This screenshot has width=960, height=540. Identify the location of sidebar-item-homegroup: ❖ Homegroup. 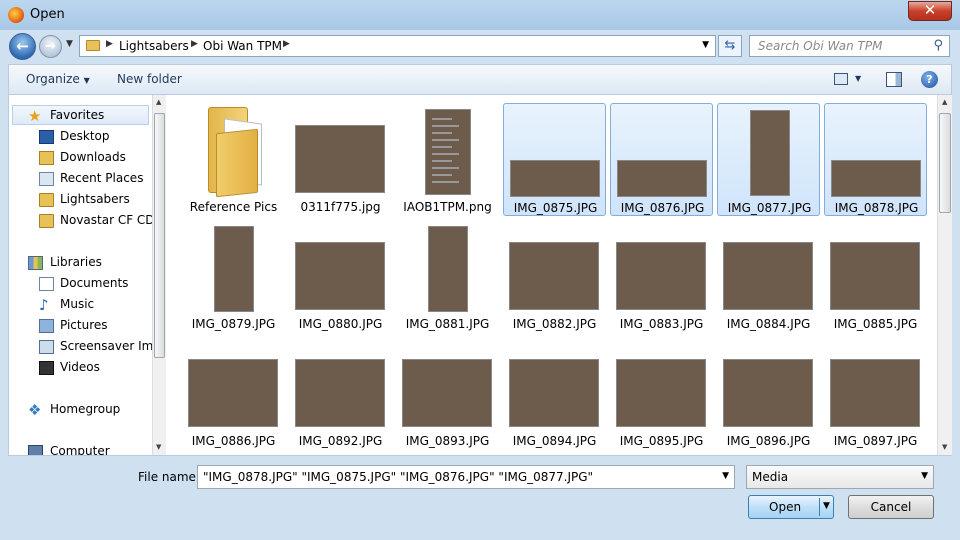
(80, 410).